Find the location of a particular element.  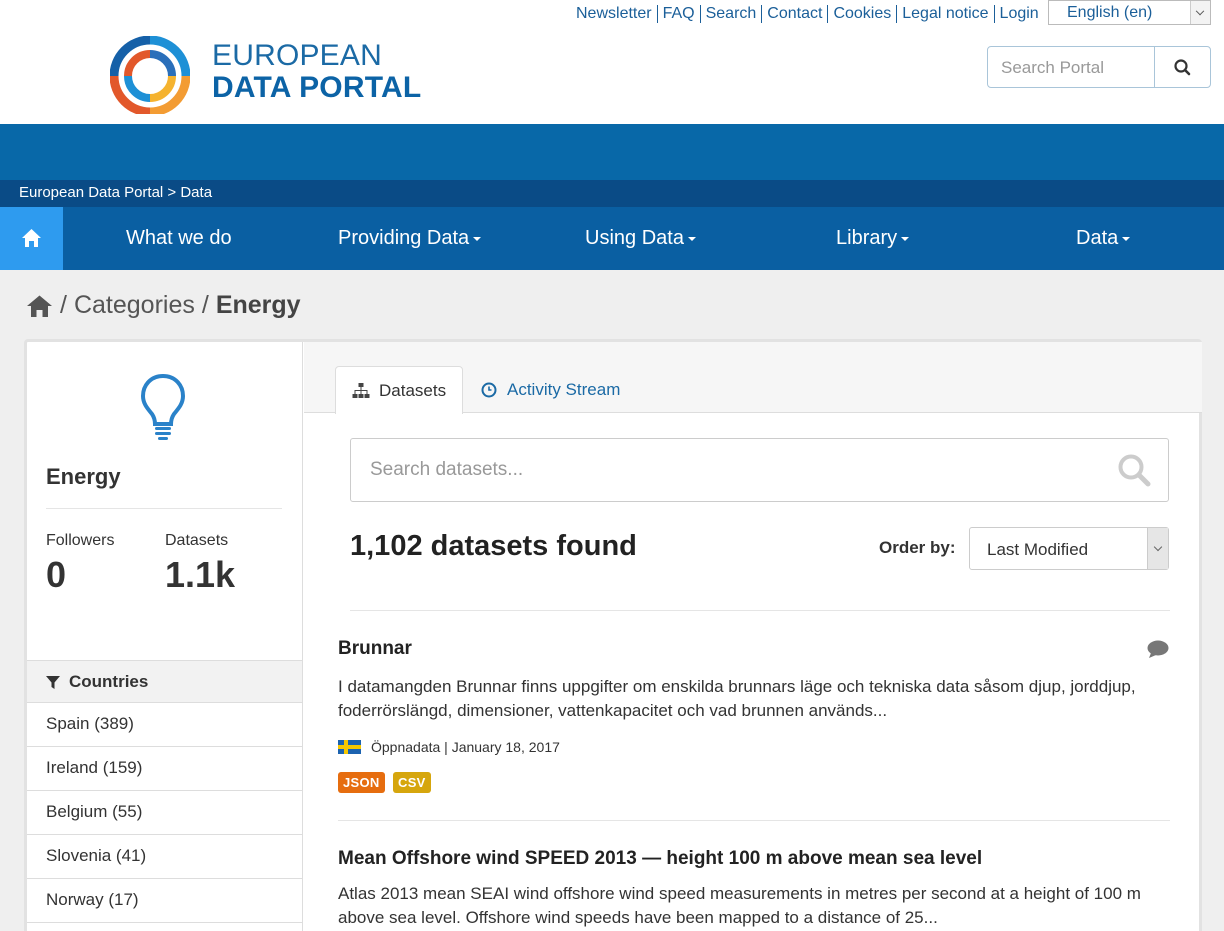

site-breadcrumb-bar: European Data Portal > Data is located at coordinates (612, 193).